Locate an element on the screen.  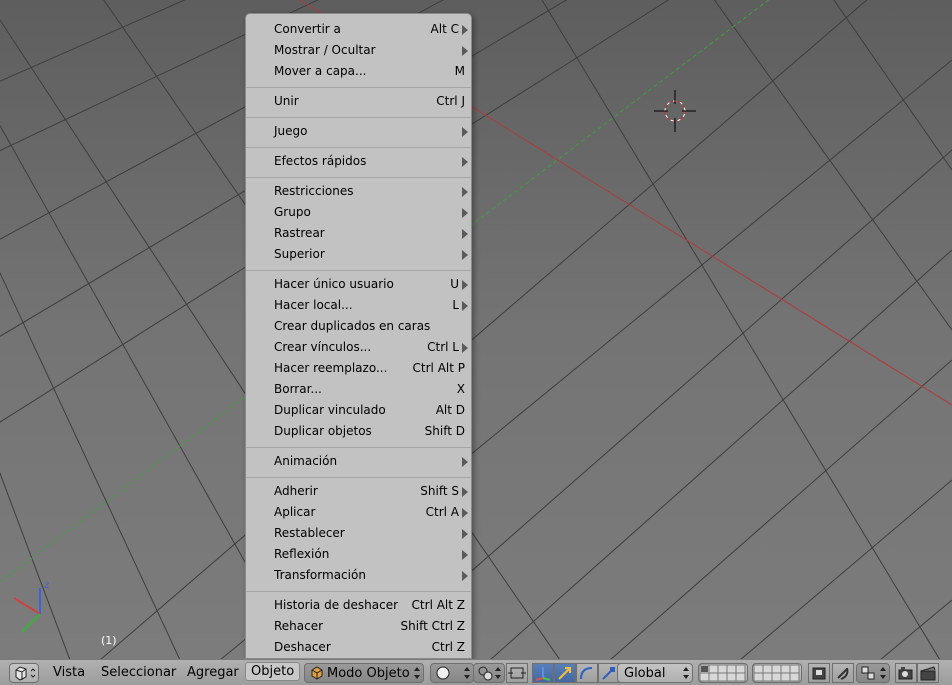
menu-item-shortcut: Ctrl L is located at coordinates (443, 347).